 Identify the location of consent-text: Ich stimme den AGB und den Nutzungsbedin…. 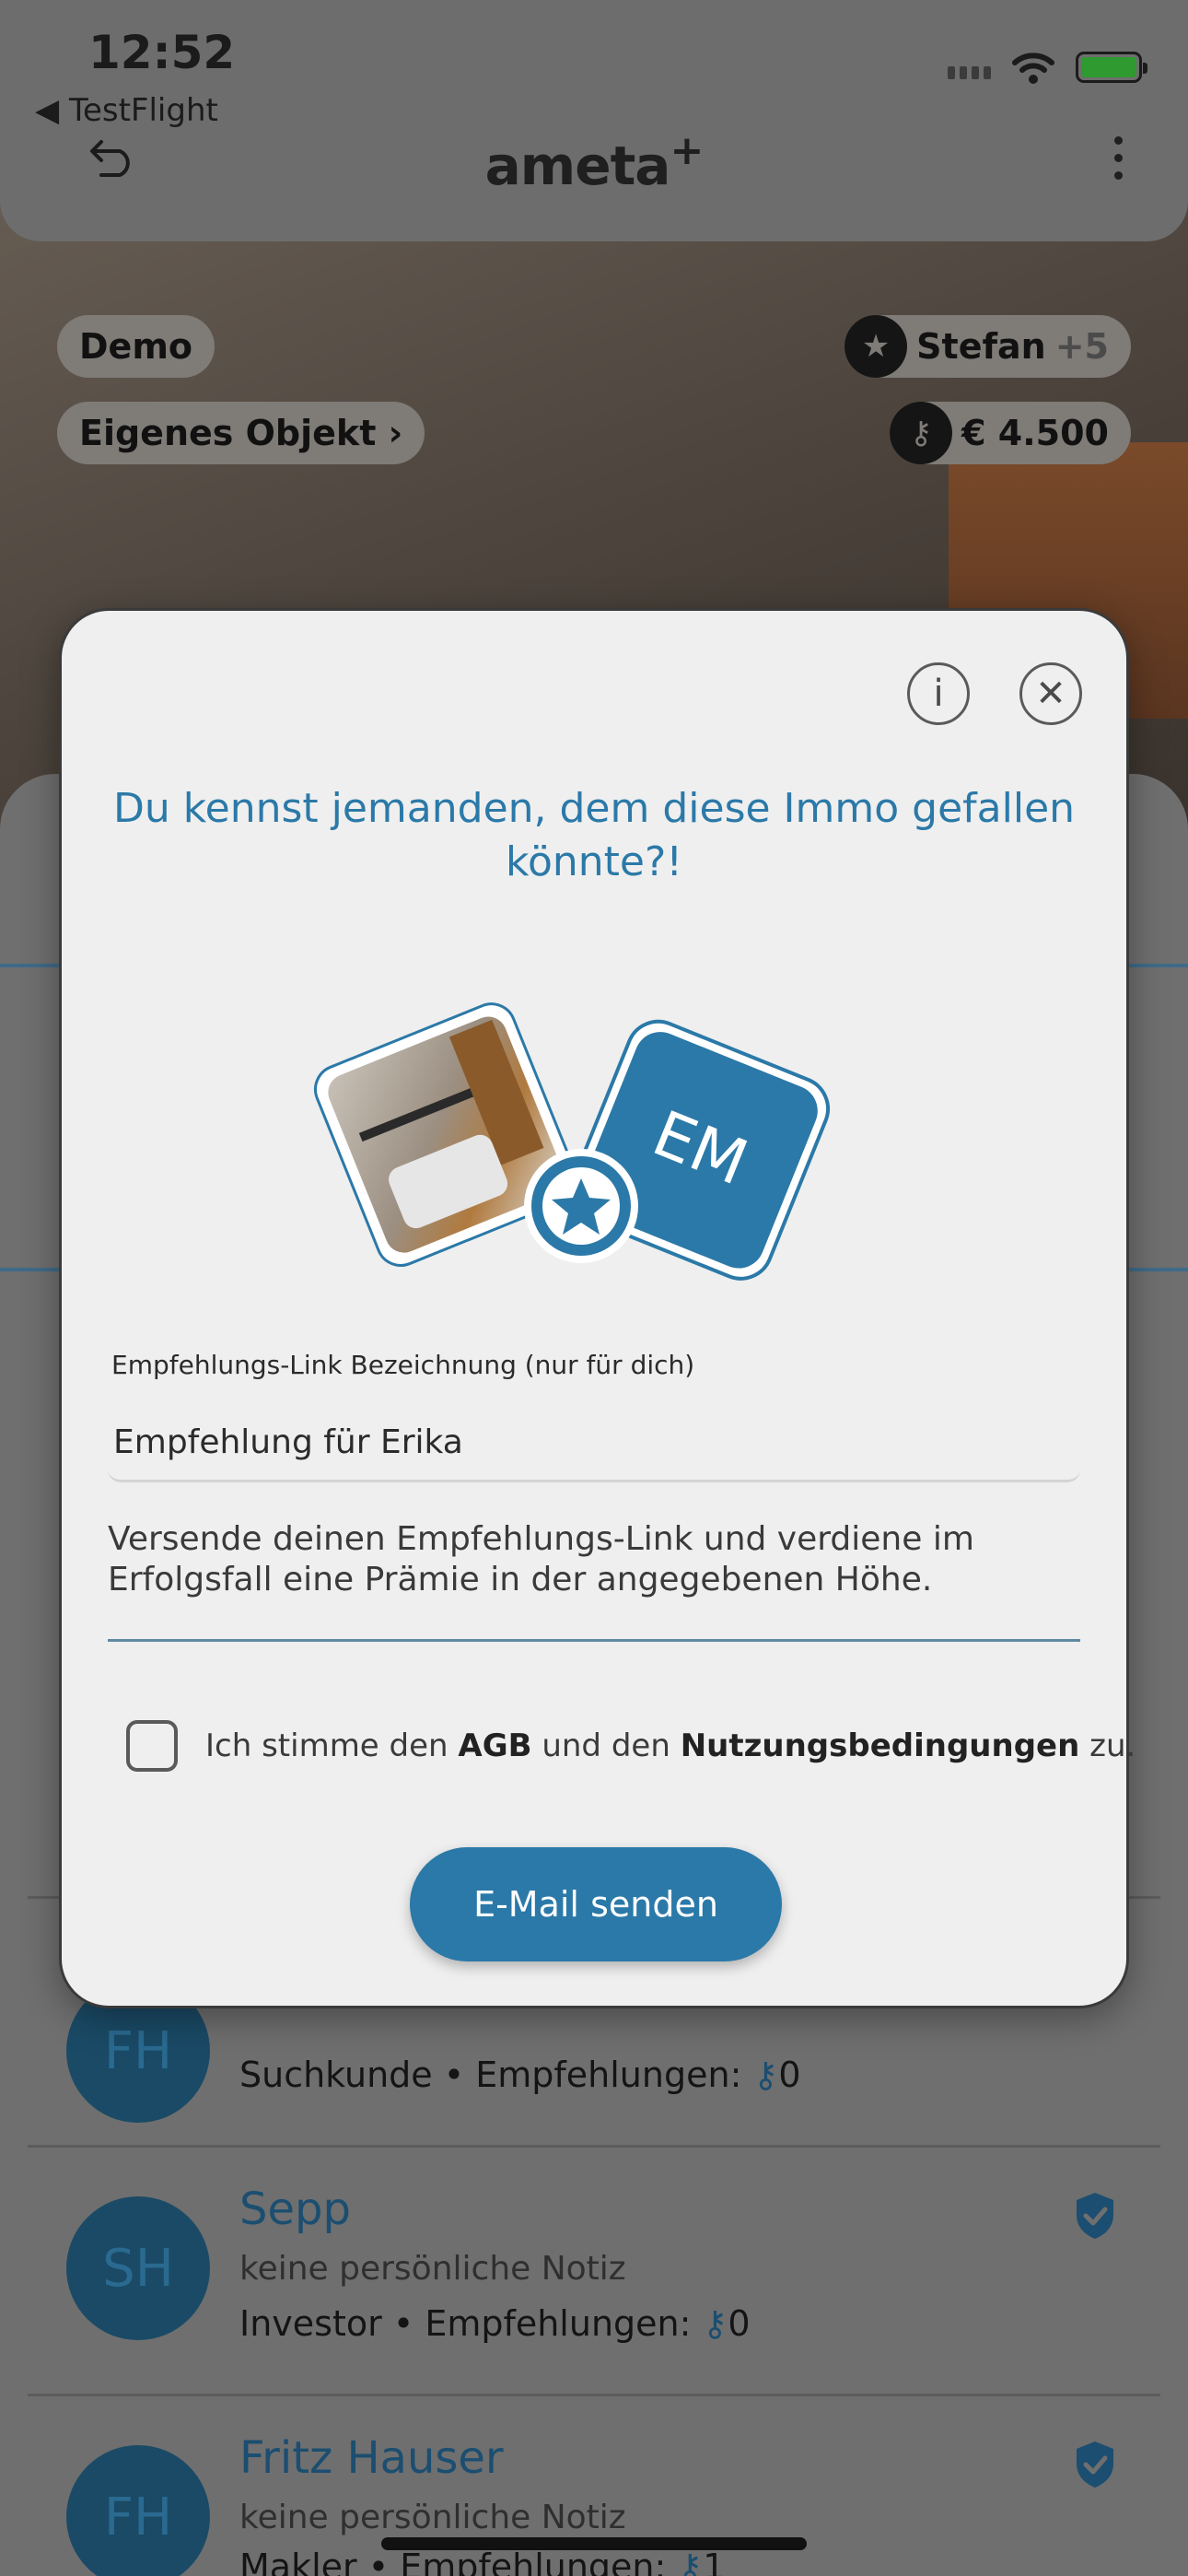
(671, 1745).